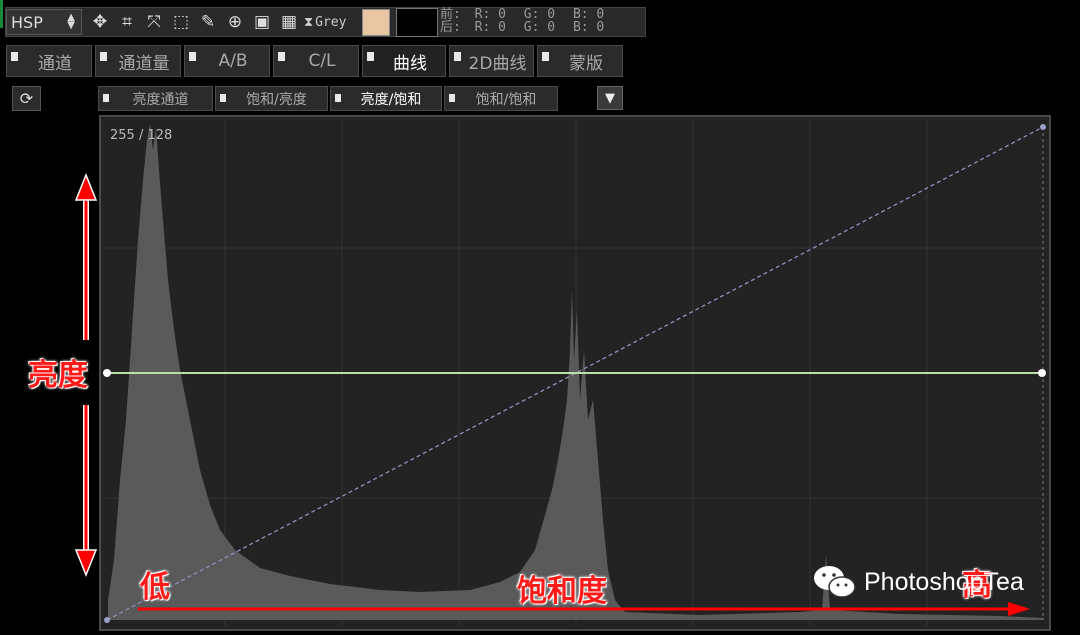 This screenshot has height=635, width=1080. I want to click on curve-point-right, so click(1042, 373).